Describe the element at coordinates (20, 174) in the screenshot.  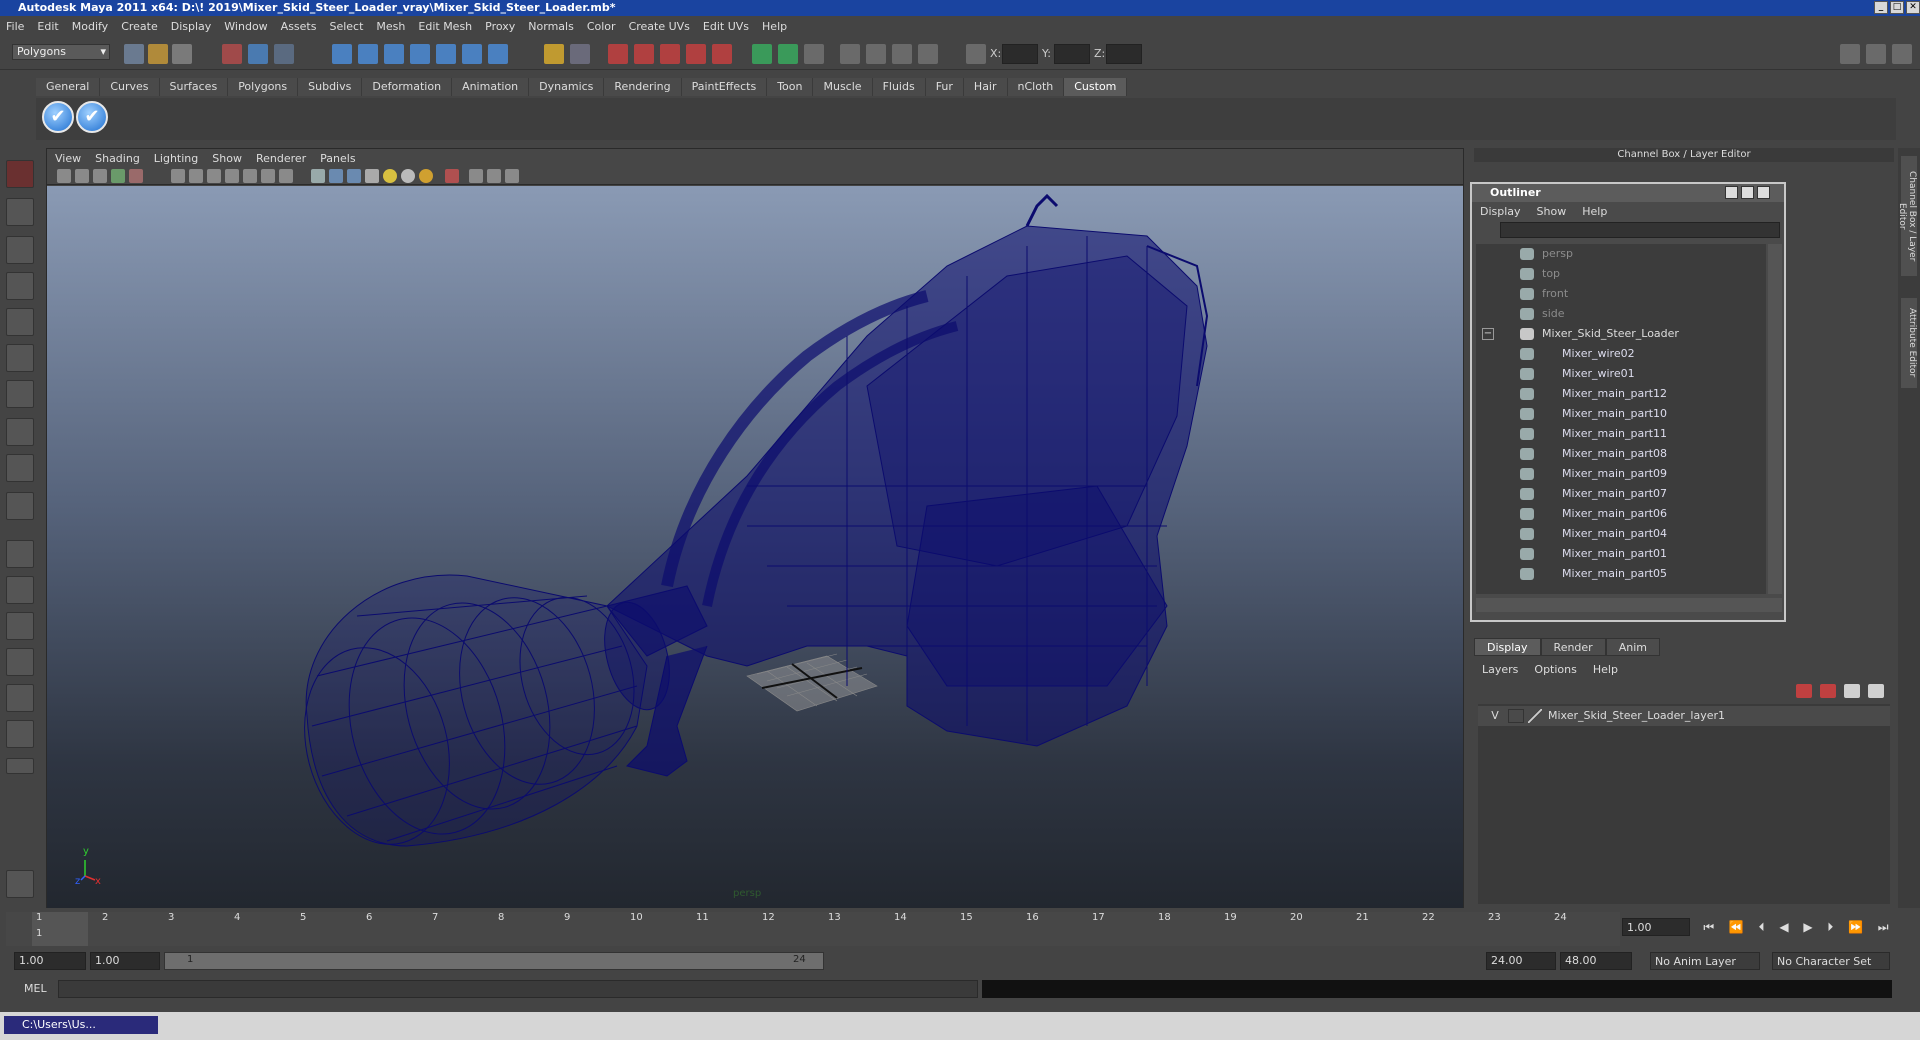
I see `select-tool-icon` at that location.